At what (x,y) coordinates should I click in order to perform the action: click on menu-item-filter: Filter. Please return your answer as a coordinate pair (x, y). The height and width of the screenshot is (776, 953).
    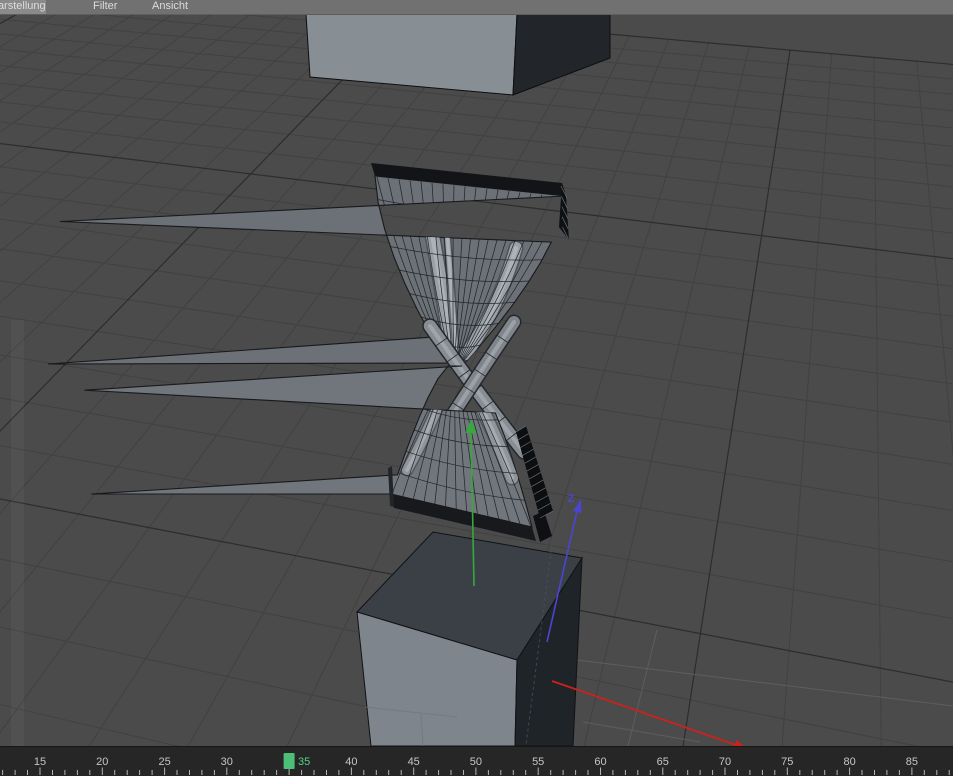
    Looking at the image, I should click on (105, 7).